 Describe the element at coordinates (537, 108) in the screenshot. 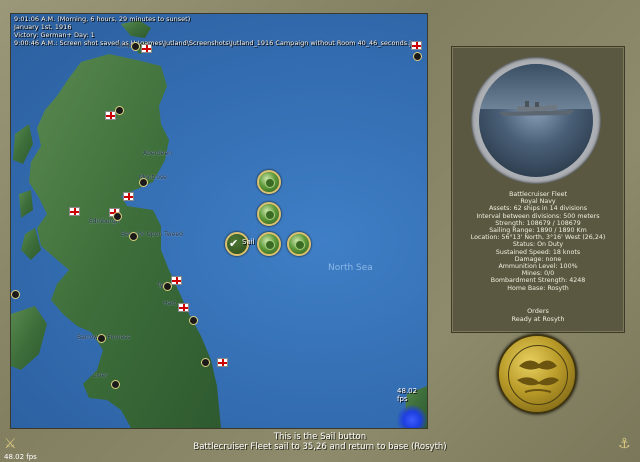

I see `battlecruiser-image` at that location.